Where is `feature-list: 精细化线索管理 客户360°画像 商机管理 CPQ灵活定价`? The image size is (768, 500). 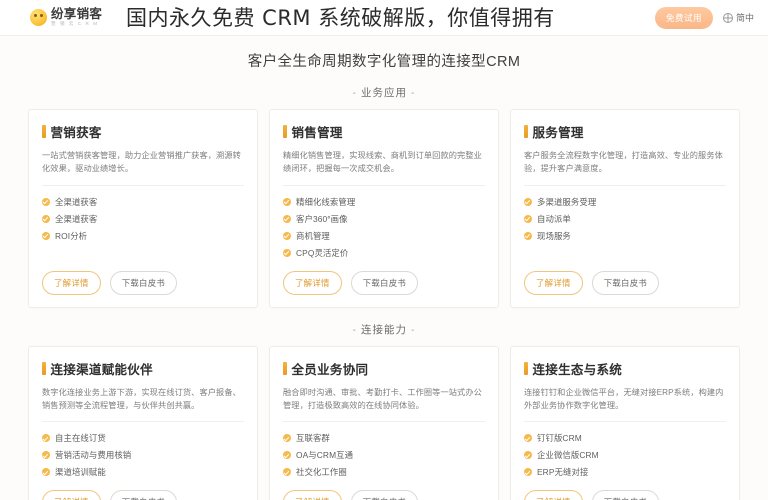
feature-list: 精细化线索管理 客户360°画像 商机管理 CPQ灵活定价 is located at coordinates (384, 227).